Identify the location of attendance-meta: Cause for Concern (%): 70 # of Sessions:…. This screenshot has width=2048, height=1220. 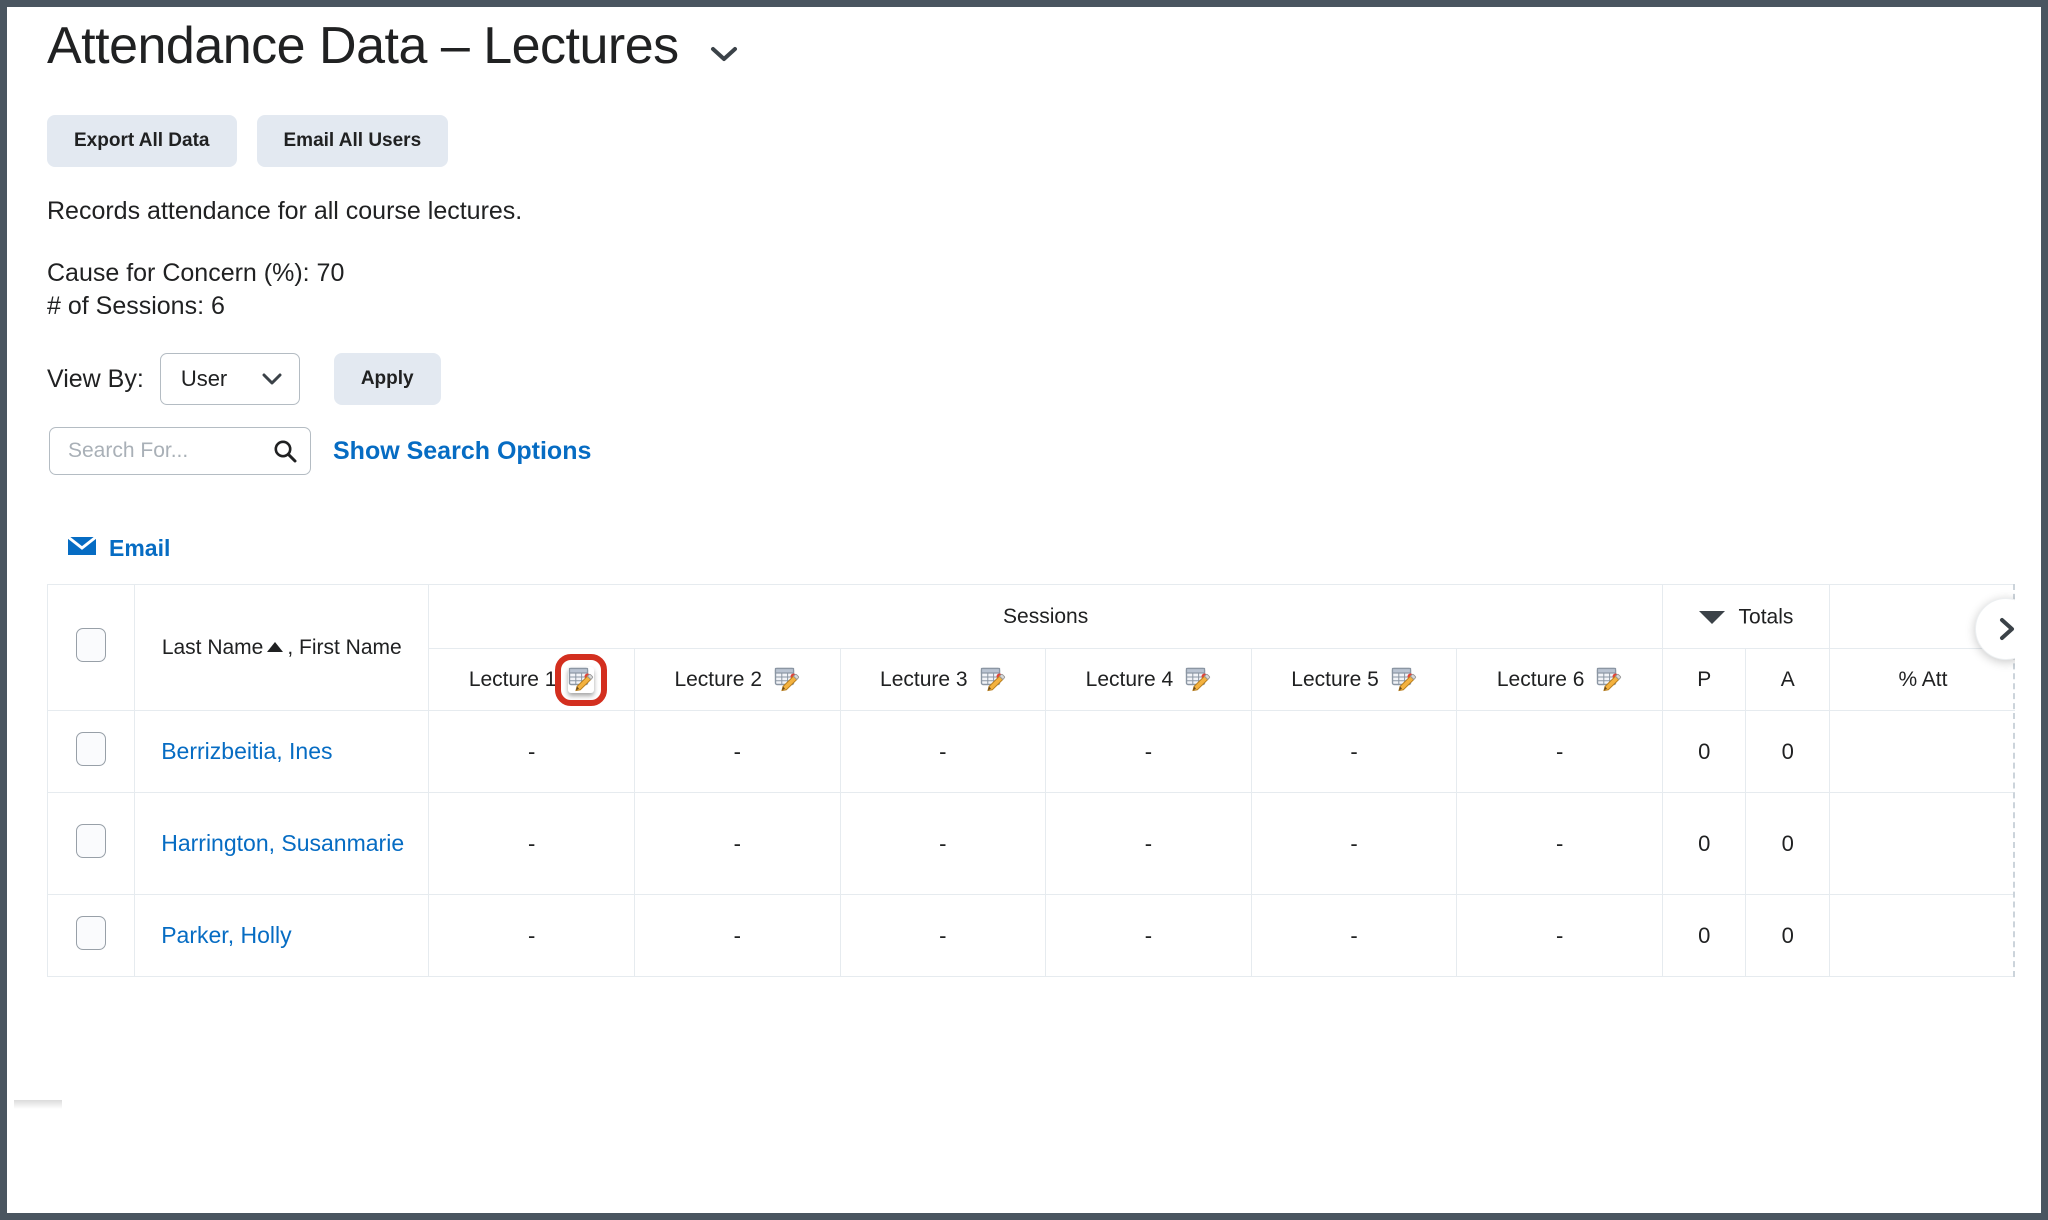
(1024, 275).